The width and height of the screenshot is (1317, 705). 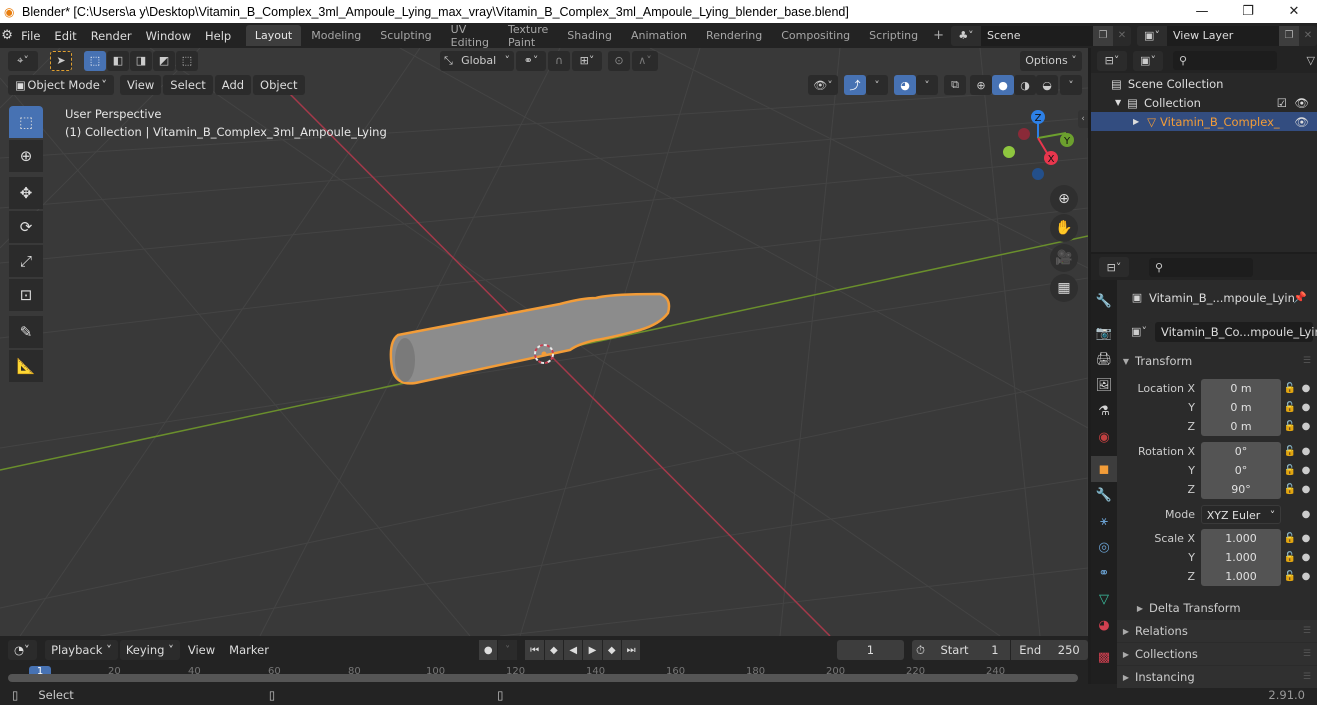 I want to click on annotate-tool-icon: ✎, so click(x=26, y=332).